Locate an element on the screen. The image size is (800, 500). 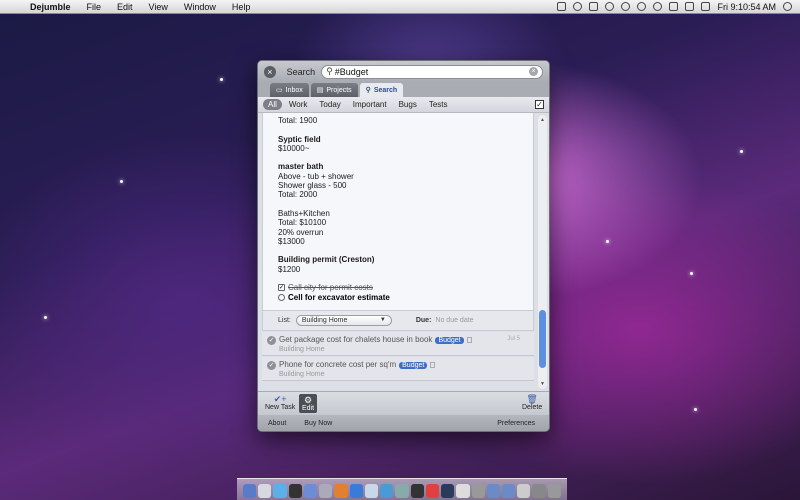
task-detail-footer: List: Building Home ▼ Due: No due date is located at coordinates (398, 320).